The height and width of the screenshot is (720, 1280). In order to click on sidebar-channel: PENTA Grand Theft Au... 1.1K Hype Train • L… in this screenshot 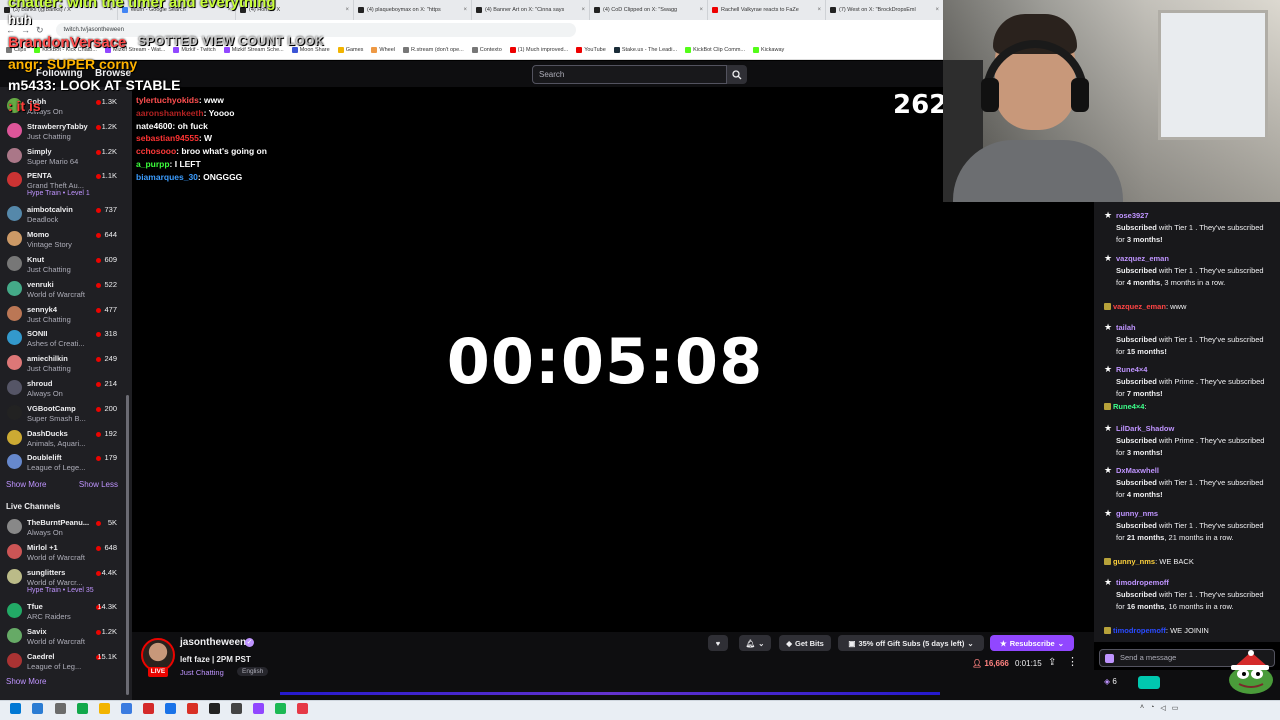, I will do `click(66, 183)`.